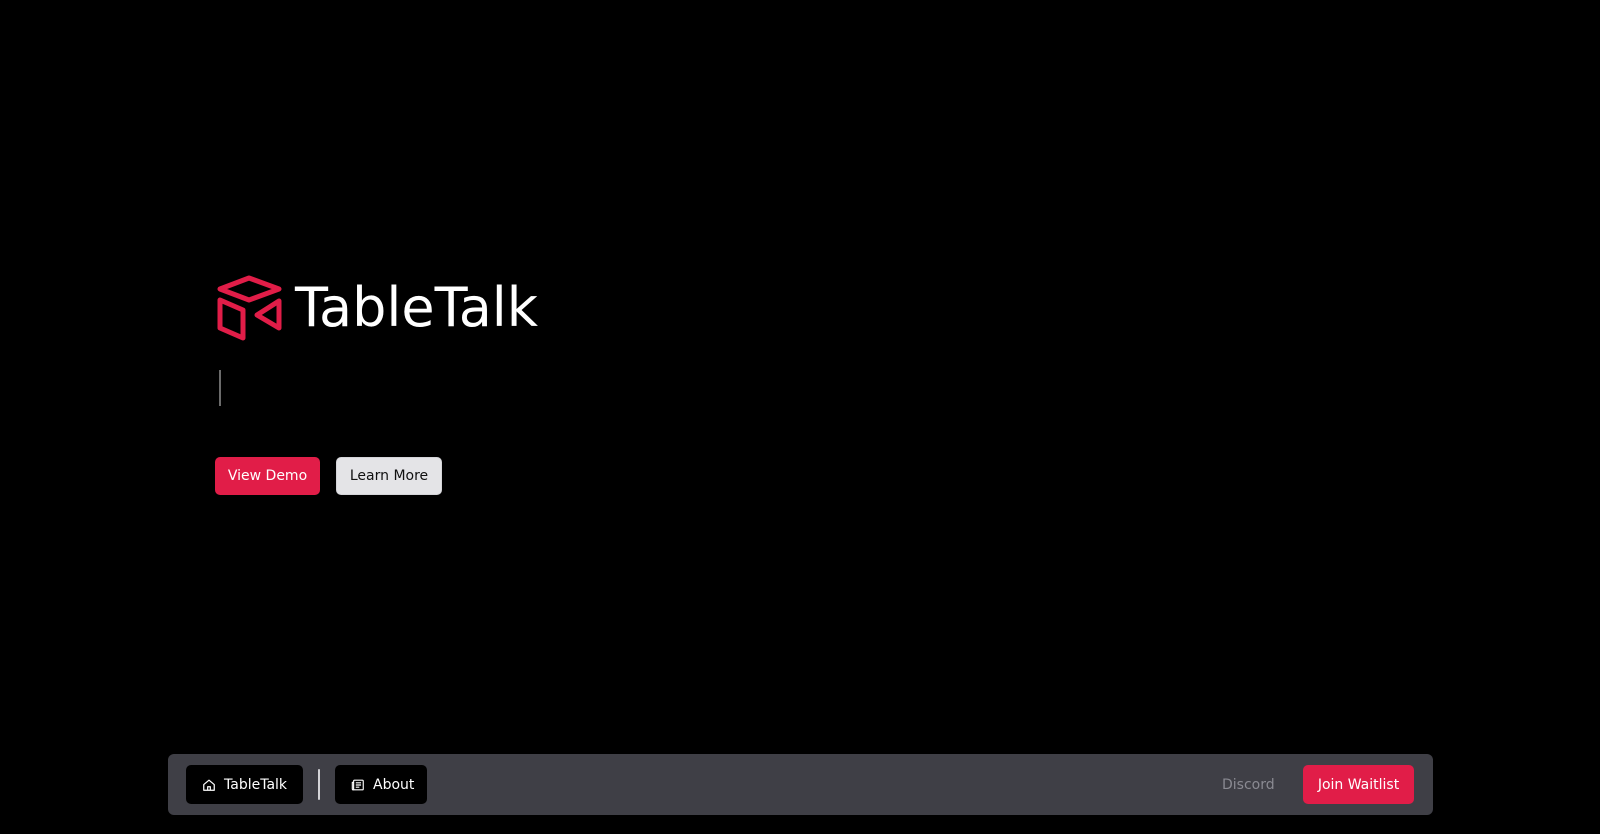 Image resolution: width=1600 pixels, height=834 pixels. Describe the element at coordinates (357, 784) in the screenshot. I see `newspaper-icon` at that location.